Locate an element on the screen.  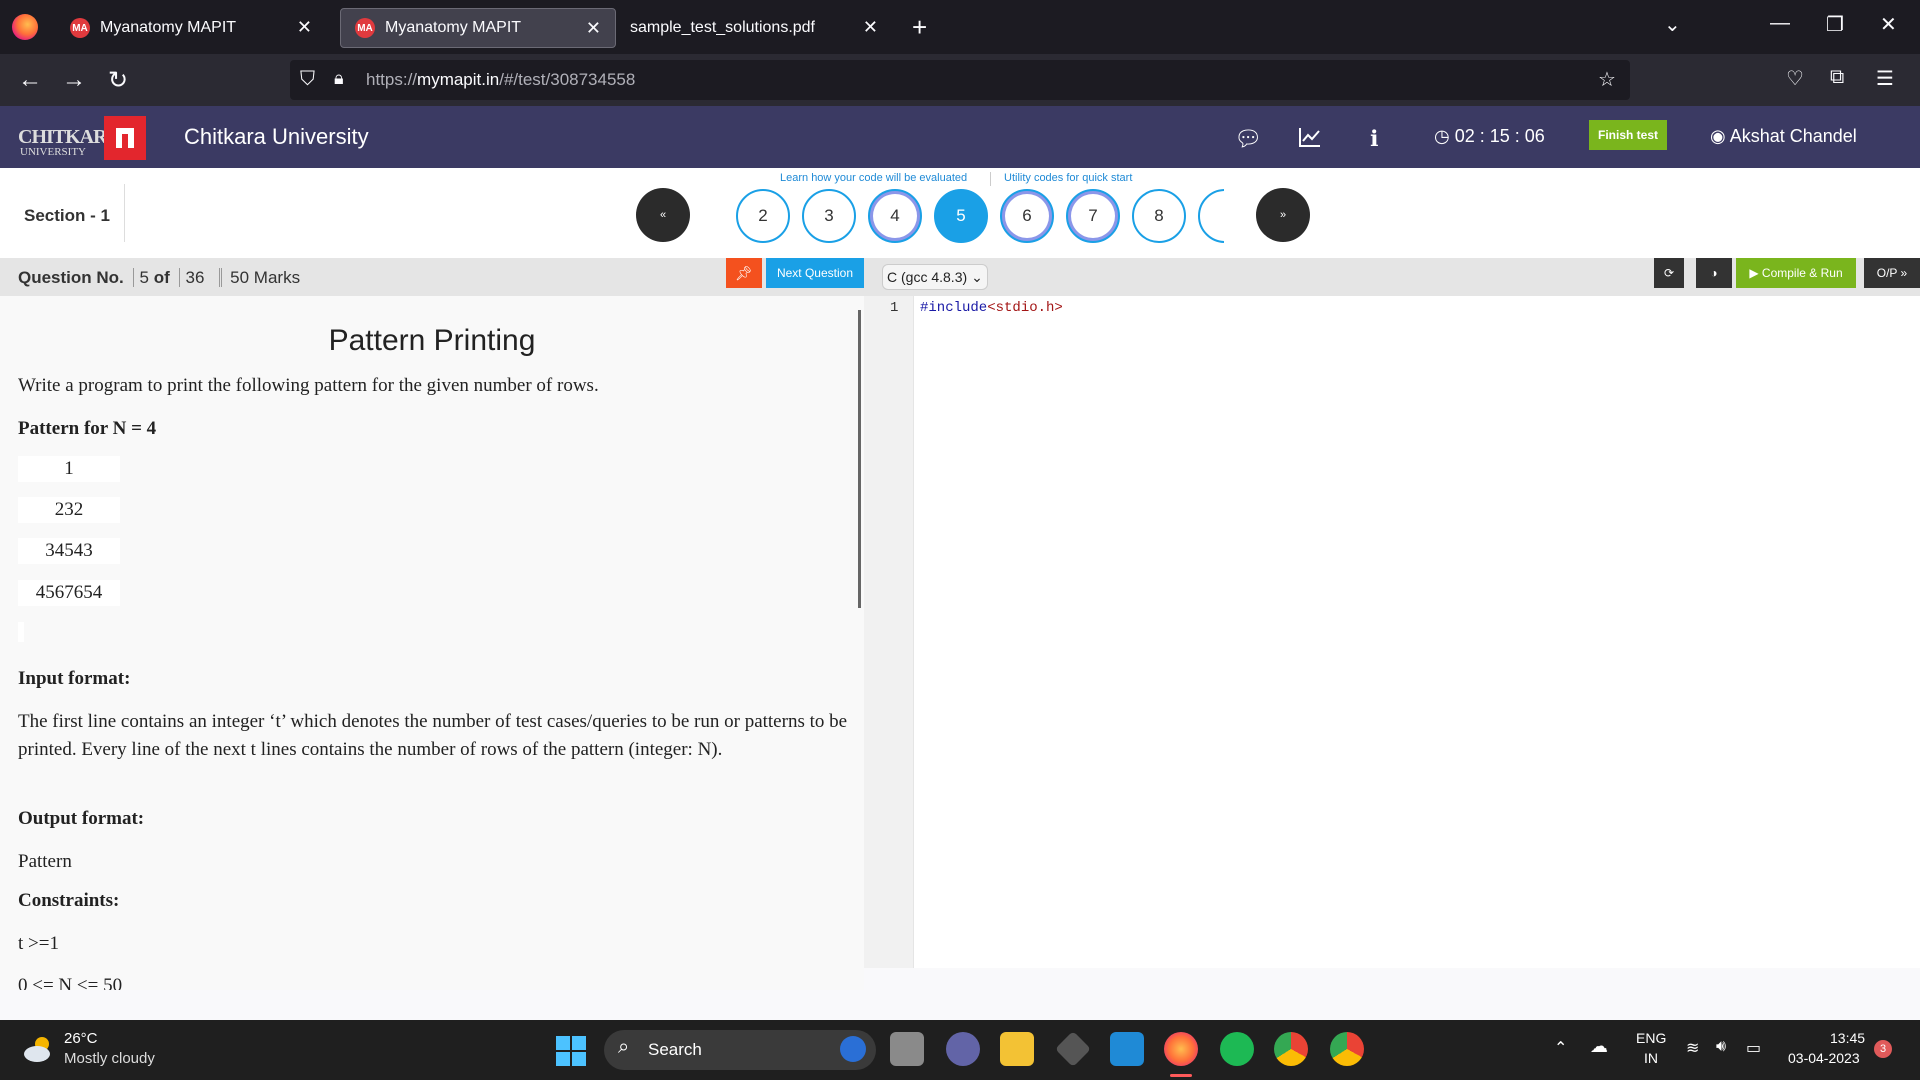
shield-icon: ⛉ is located at coordinates (307, 79).